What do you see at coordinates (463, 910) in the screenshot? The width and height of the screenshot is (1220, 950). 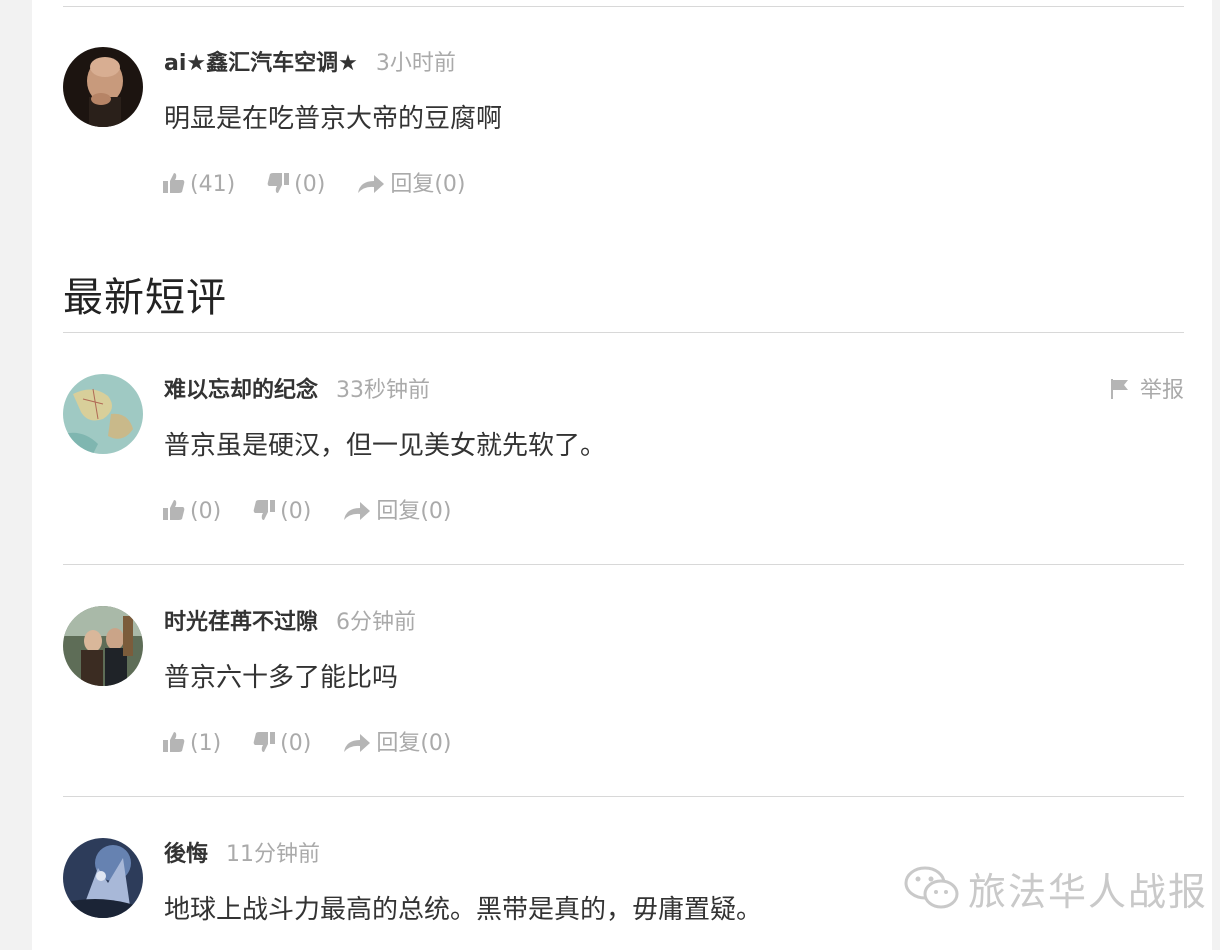 I see `comment-text: 地球上战斗力最高的总统。黑带是真的，毋庸置疑。` at bounding box center [463, 910].